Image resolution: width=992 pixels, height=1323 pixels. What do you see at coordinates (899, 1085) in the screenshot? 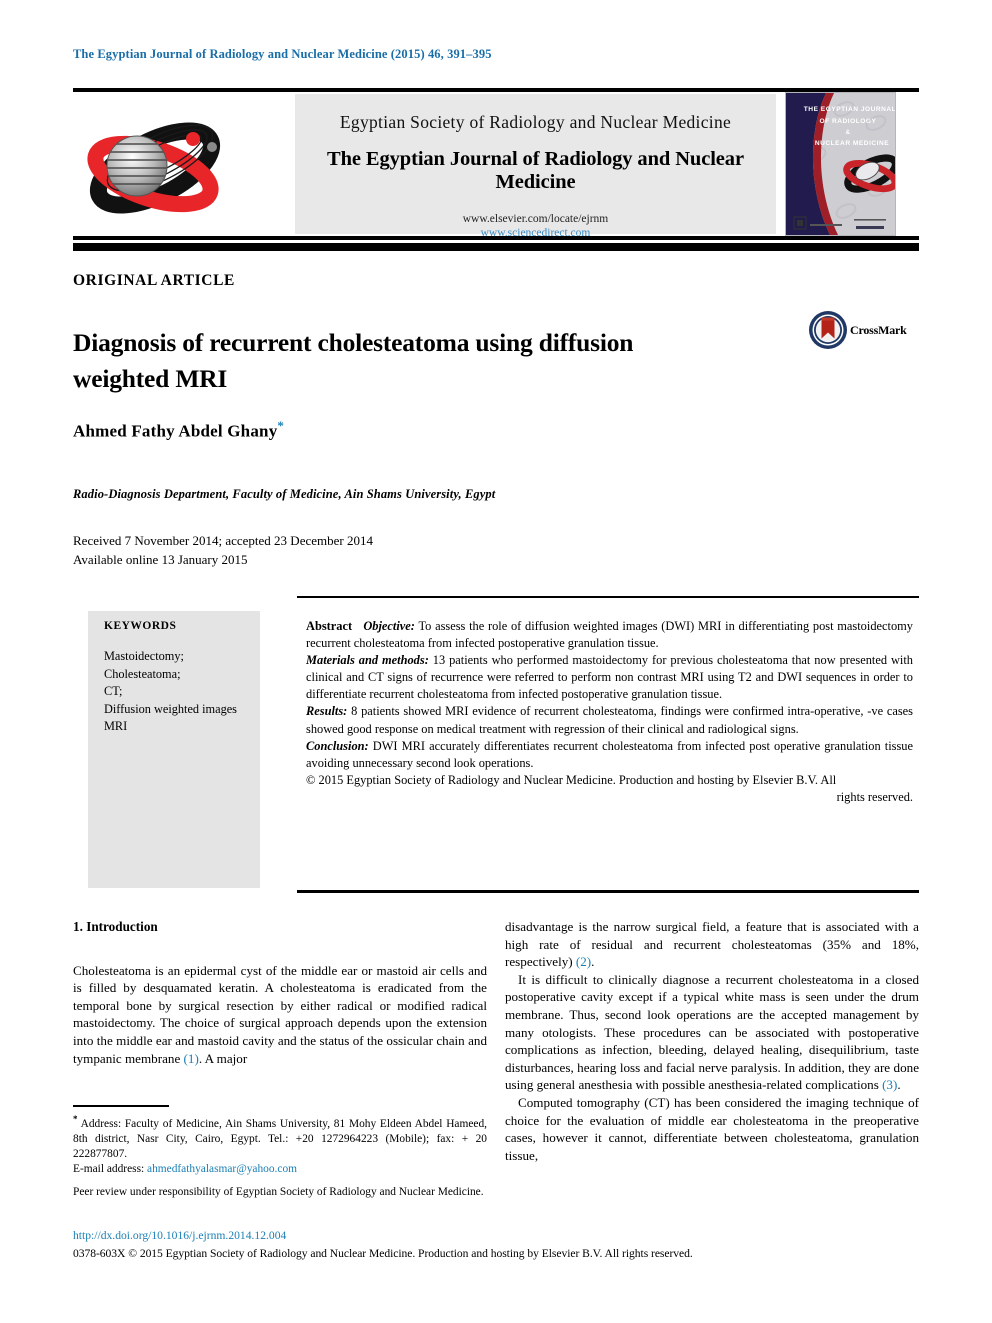
I see `right-p2-tail: .` at bounding box center [899, 1085].